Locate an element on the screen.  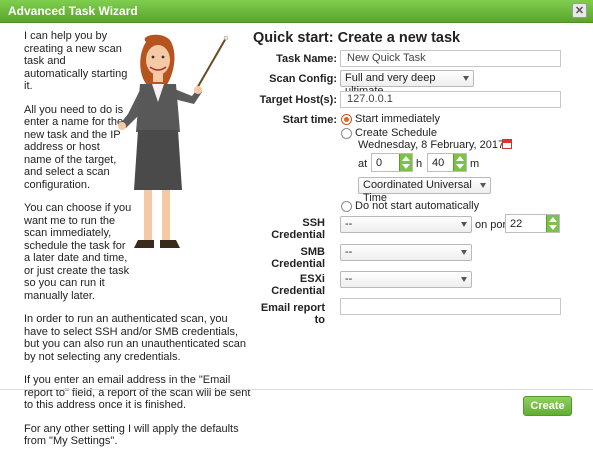
esxi-credential-label: ESXi Credential is located at coordinates (293, 285).